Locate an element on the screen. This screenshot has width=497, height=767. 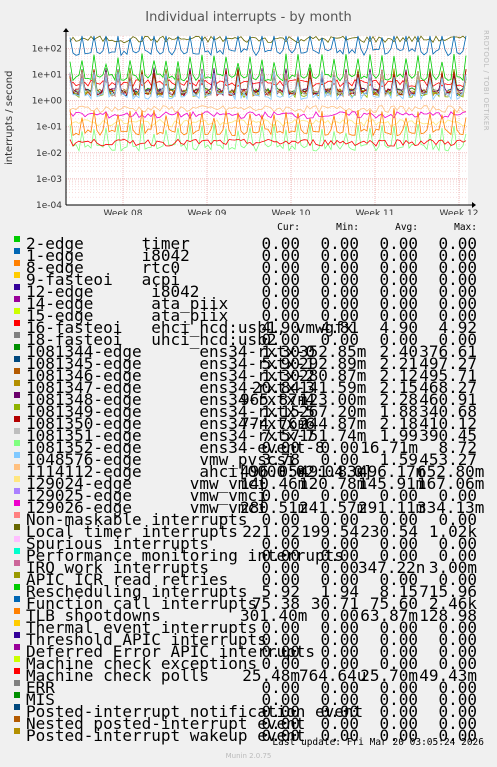
y-tick-label: 1e+02 is located at coordinates (47, 49).